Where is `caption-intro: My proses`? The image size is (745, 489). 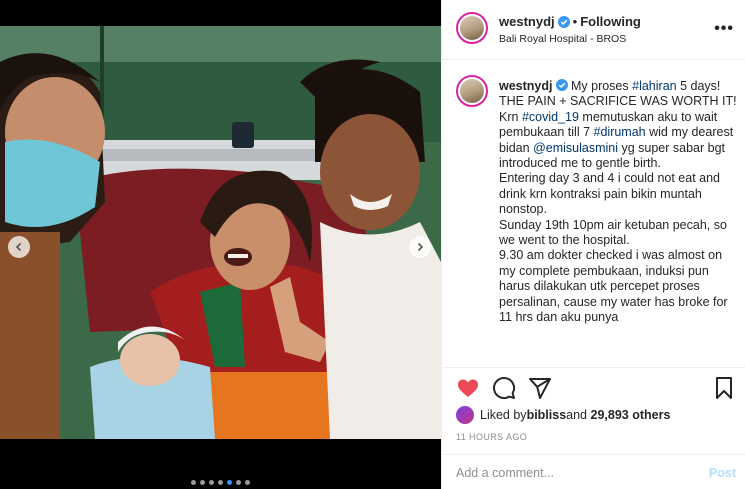 caption-intro: My proses is located at coordinates (601, 86).